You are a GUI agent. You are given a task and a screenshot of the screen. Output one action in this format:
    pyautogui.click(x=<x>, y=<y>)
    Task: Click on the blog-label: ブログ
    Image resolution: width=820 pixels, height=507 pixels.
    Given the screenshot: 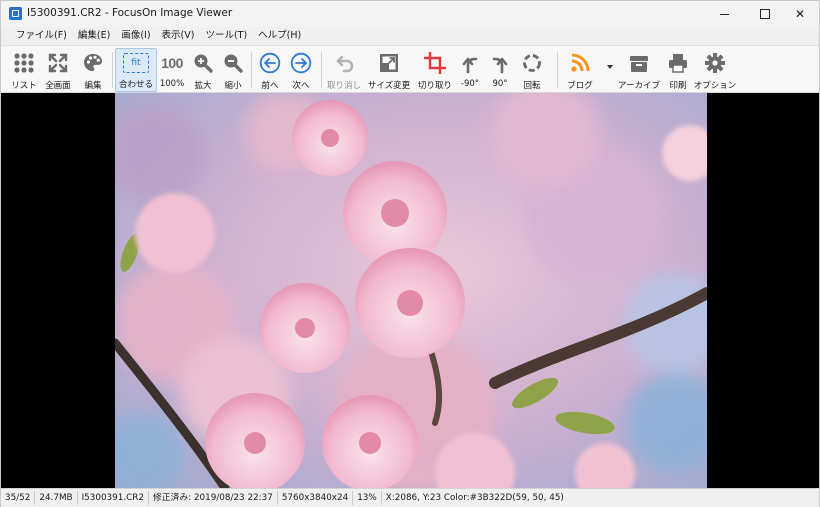 What is the action you would take?
    pyautogui.click(x=580, y=86)
    